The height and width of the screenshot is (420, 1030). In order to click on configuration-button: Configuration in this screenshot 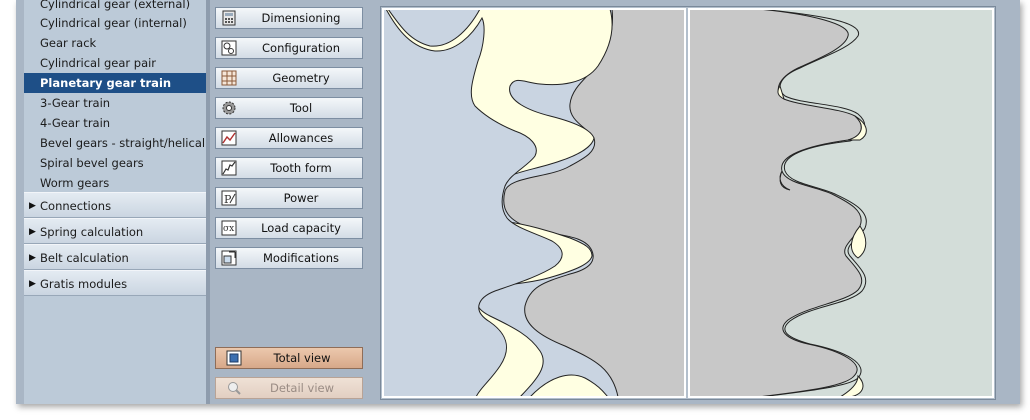, I will do `click(289, 48)`.